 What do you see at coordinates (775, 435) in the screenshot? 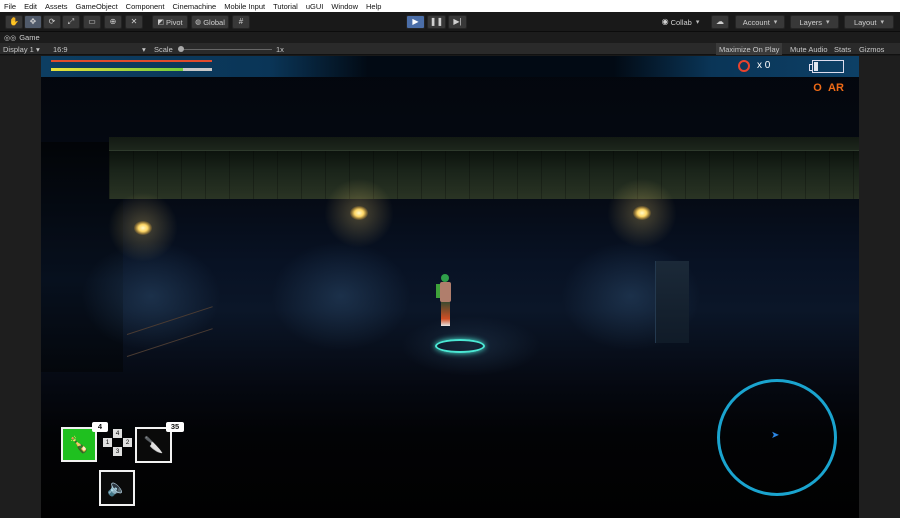
I see `joystick-arrow-icon: ➤` at bounding box center [775, 435].